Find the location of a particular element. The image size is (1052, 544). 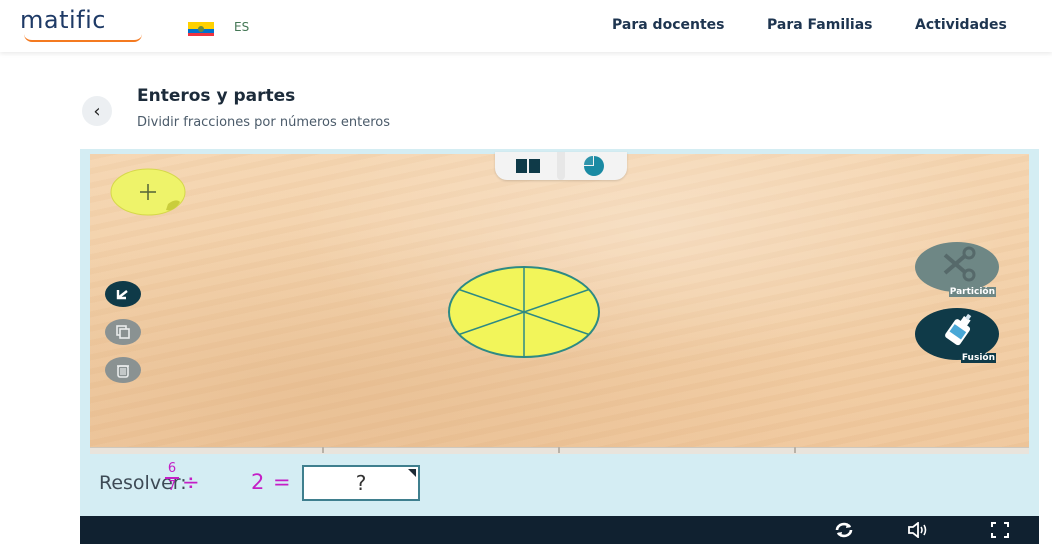

divisor: 2 is located at coordinates (258, 482).